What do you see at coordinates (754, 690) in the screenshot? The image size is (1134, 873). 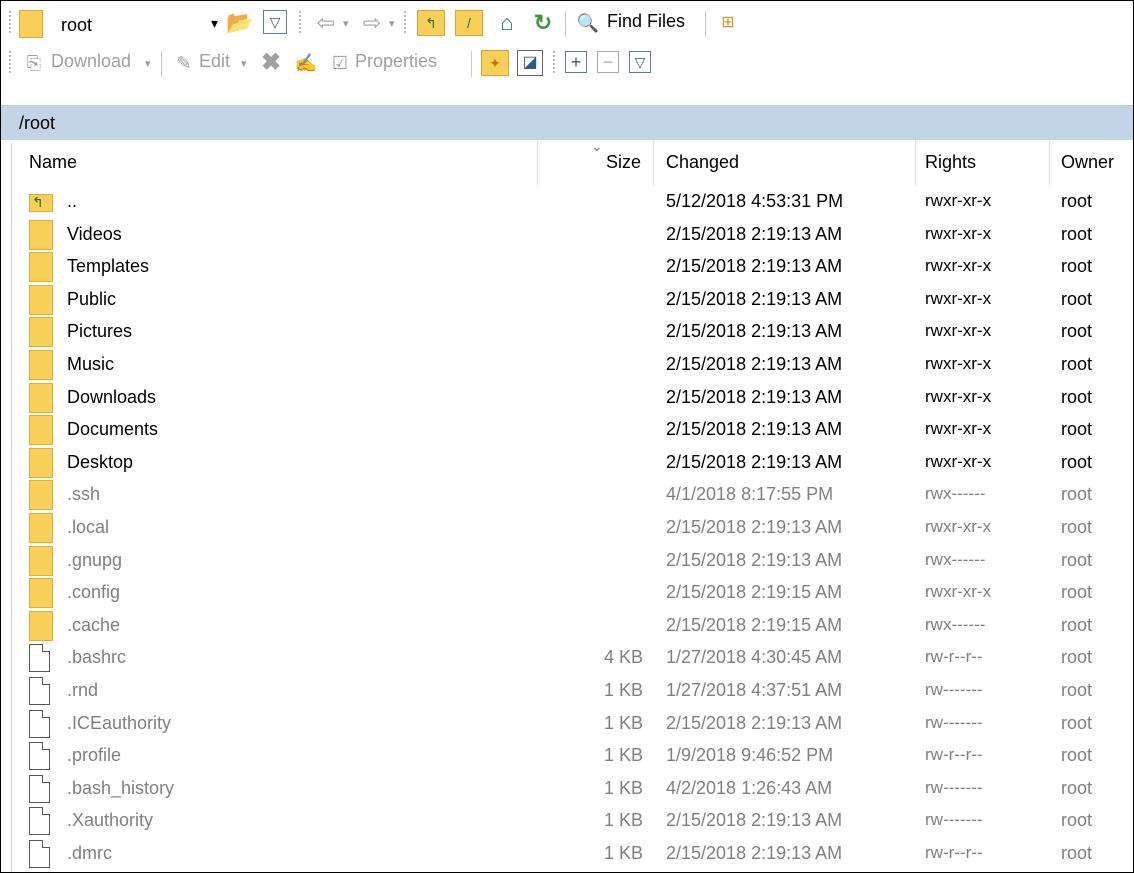 I see `file-changed: 1/27/2018 4:37:51 AM` at bounding box center [754, 690].